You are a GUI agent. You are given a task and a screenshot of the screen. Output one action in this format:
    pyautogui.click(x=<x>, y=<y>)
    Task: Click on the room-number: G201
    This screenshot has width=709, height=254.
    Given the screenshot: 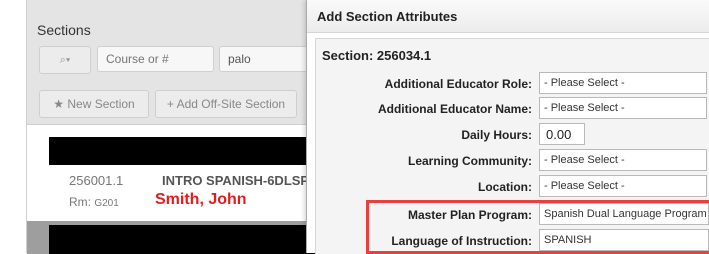 What is the action you would take?
    pyautogui.click(x=106, y=203)
    